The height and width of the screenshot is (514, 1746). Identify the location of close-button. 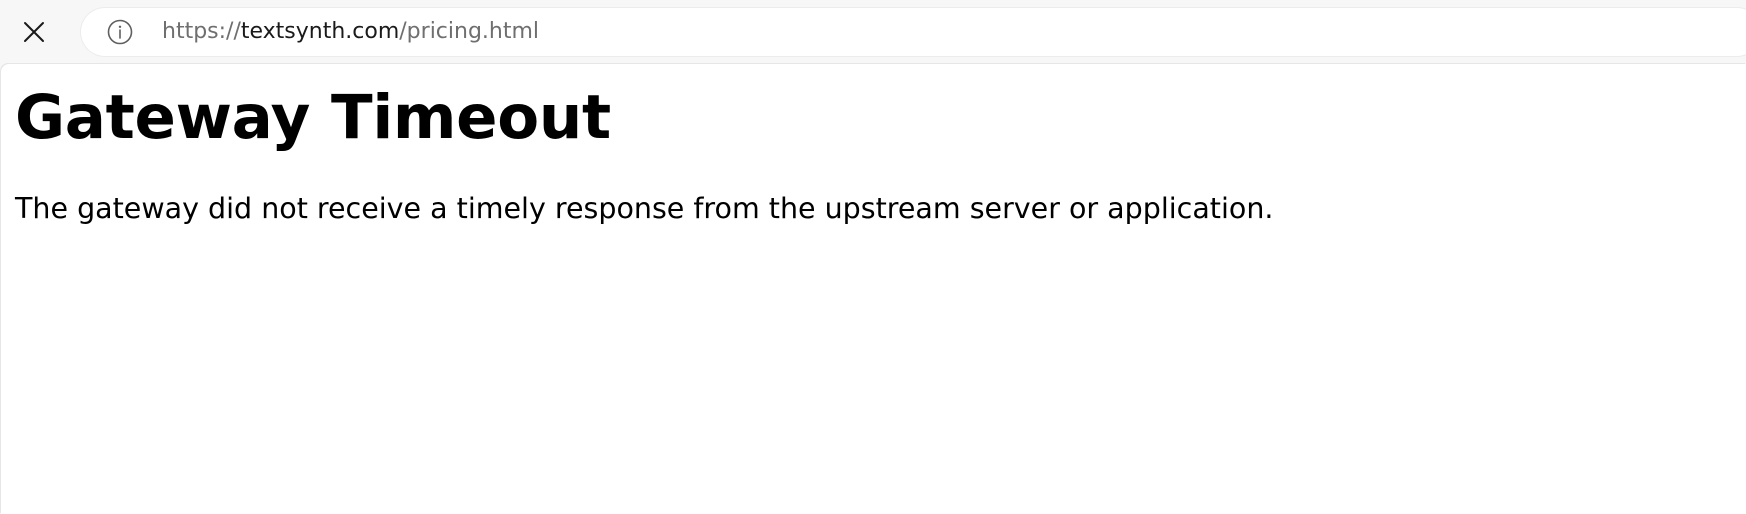
(34, 32).